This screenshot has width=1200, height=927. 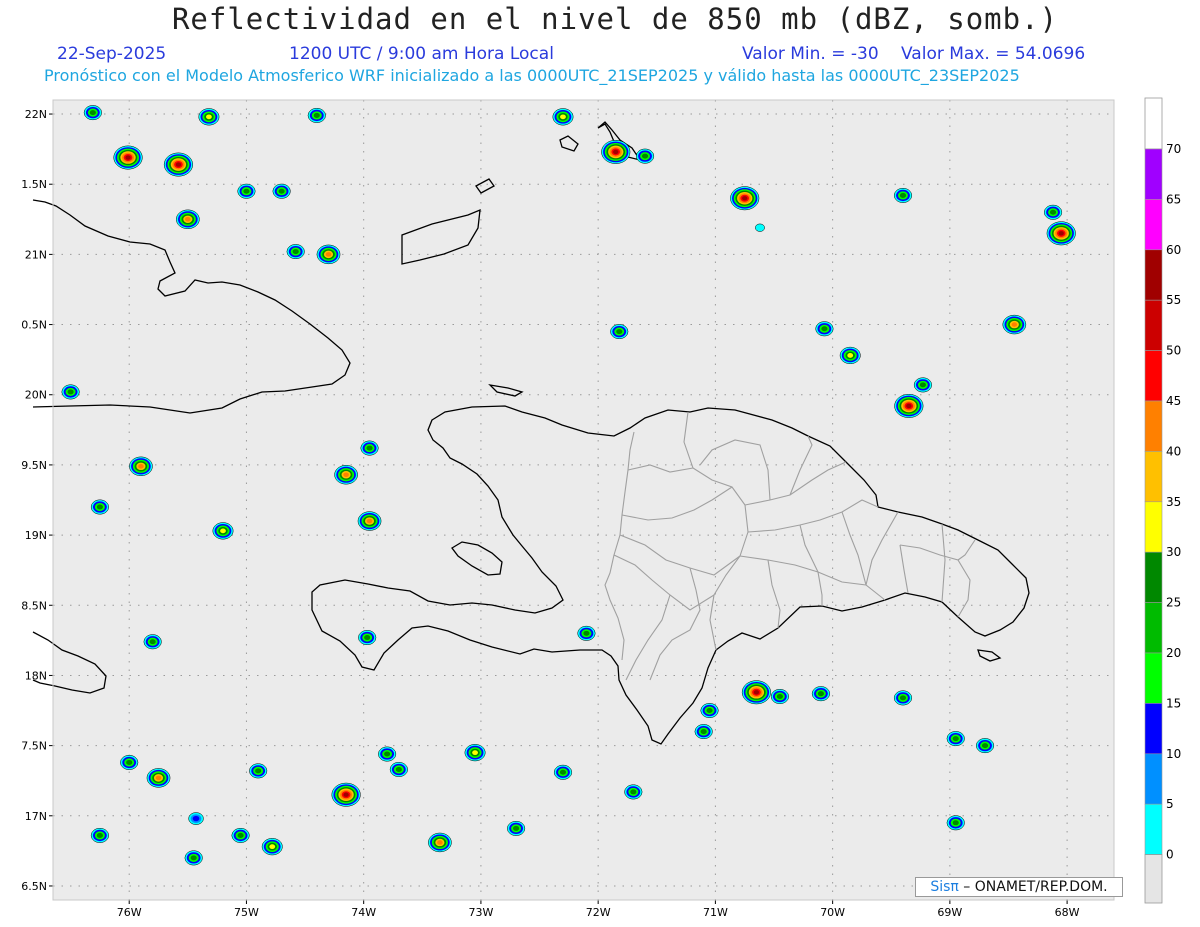 What do you see at coordinates (598, 912) in the screenshot?
I see `lon-tick-label: 72W` at bounding box center [598, 912].